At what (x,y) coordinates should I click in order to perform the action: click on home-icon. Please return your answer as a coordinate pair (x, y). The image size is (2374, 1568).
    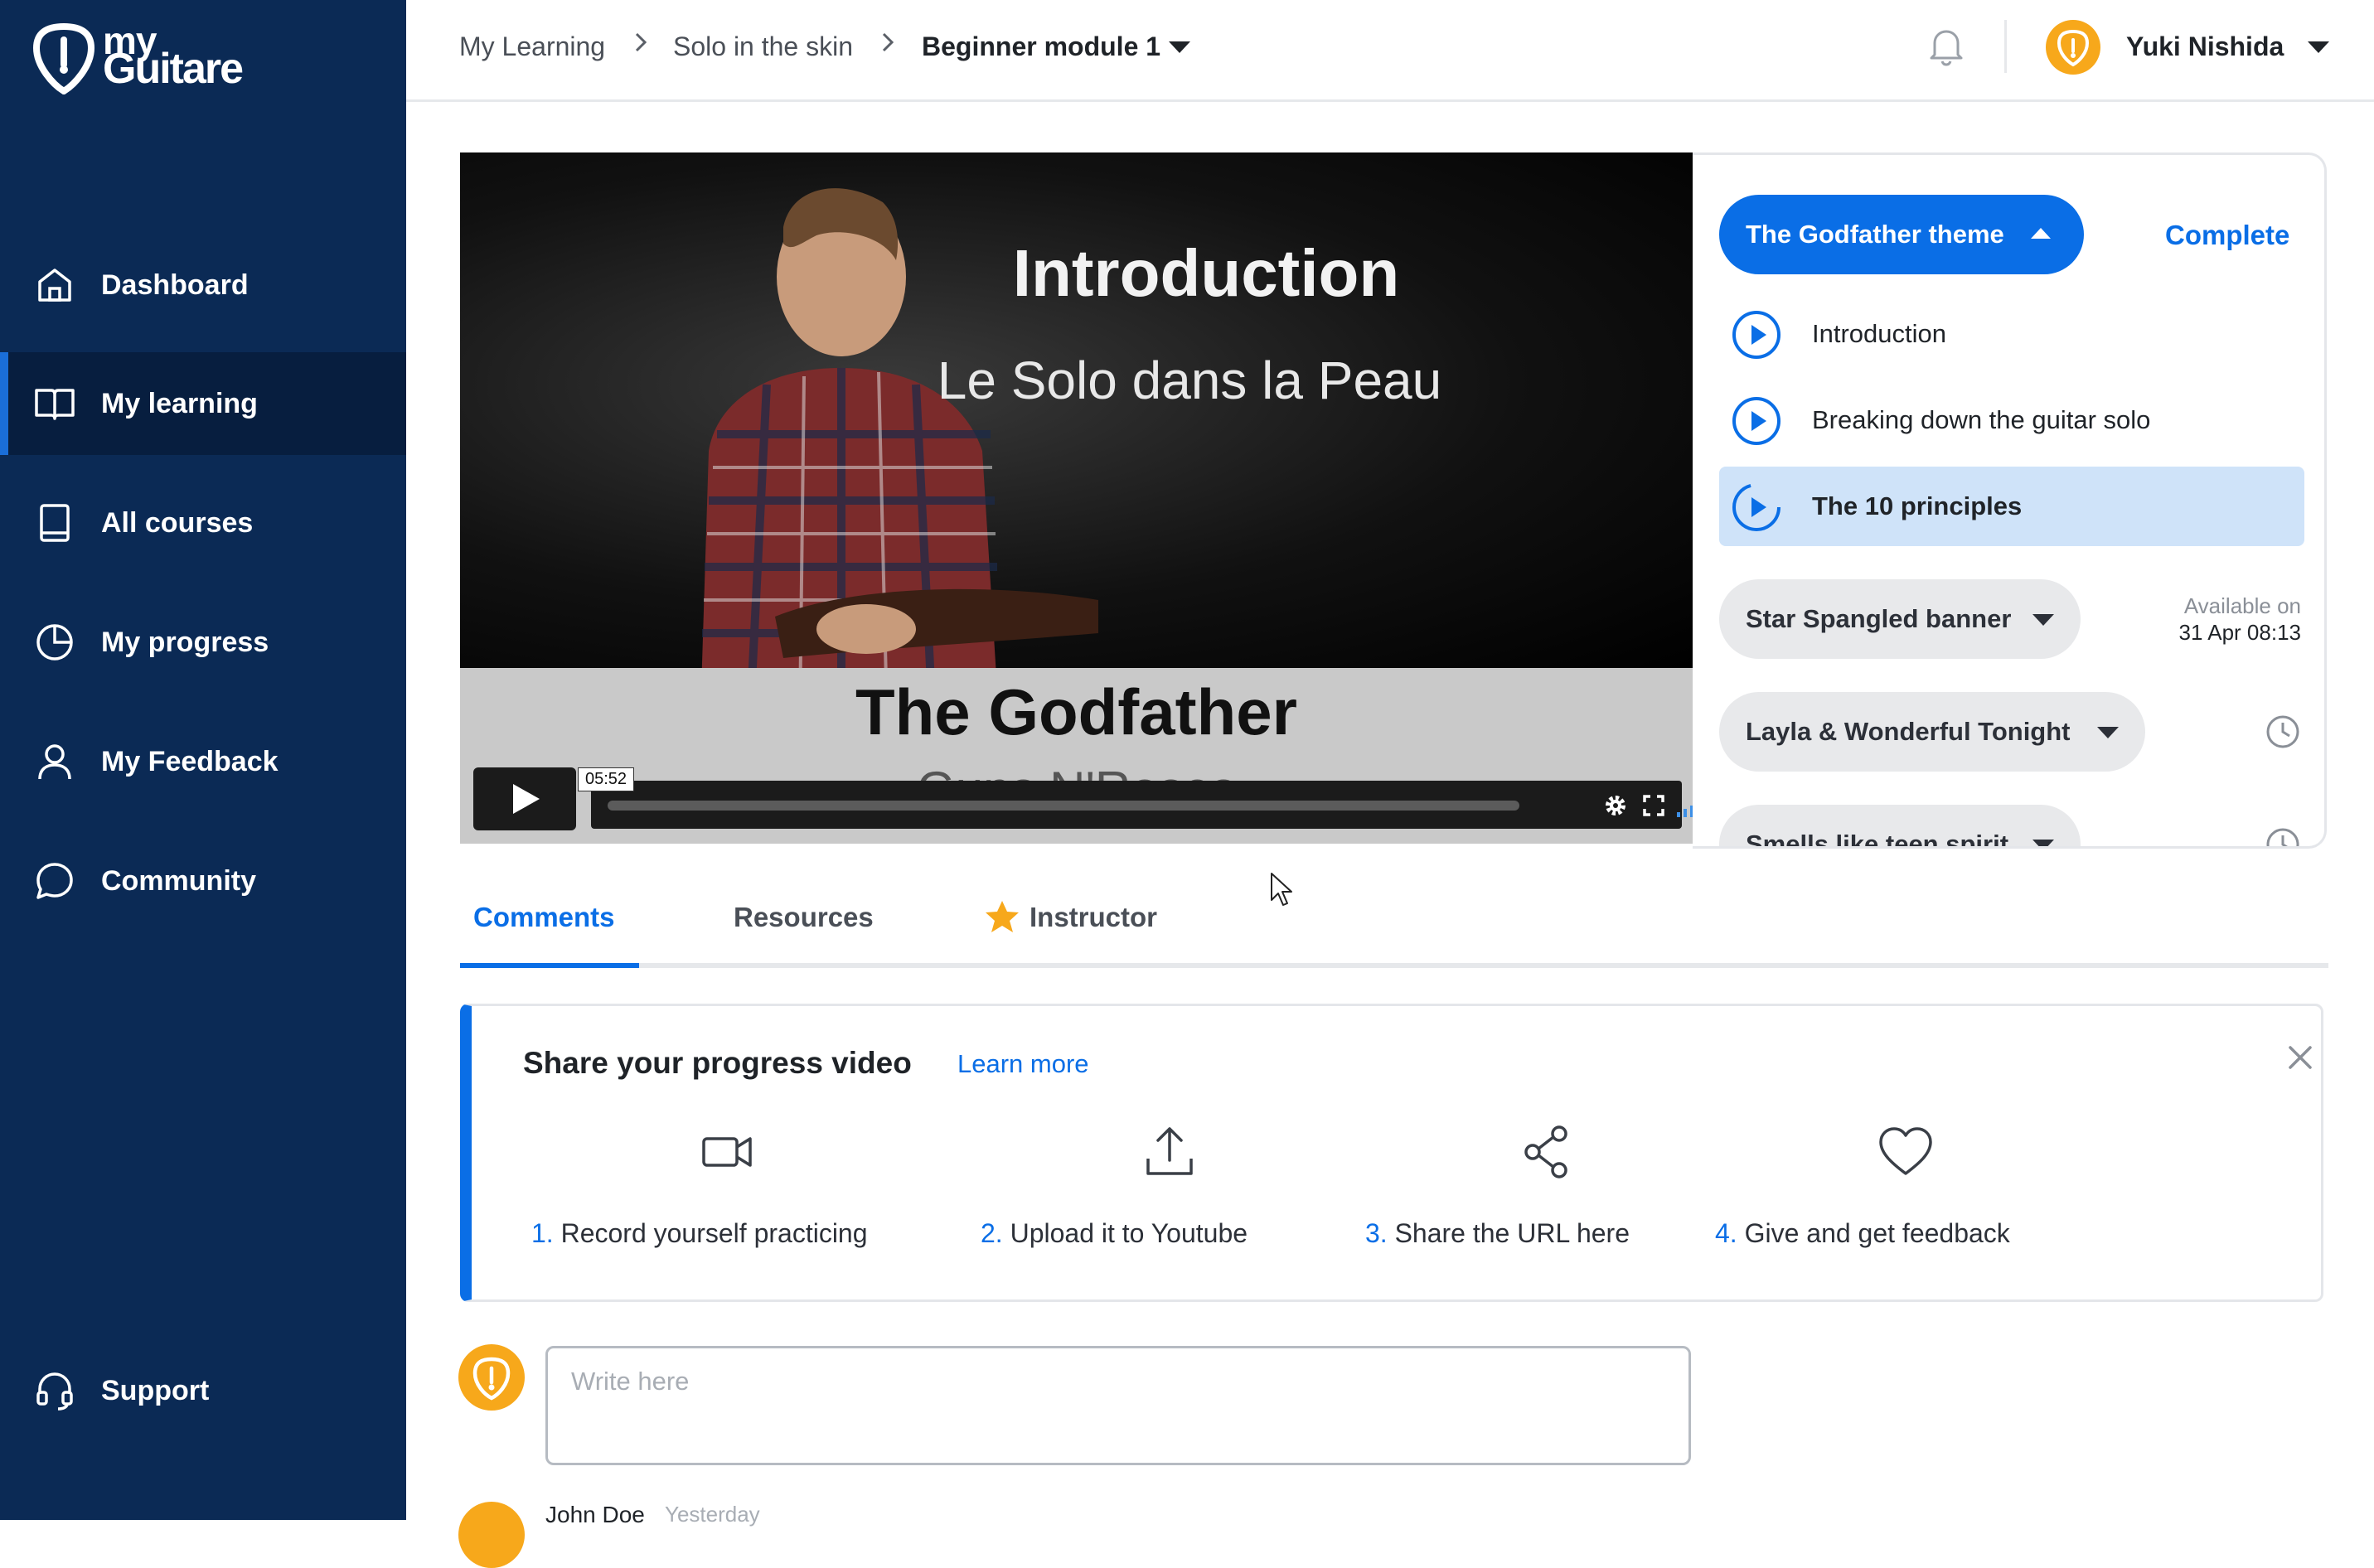
    Looking at the image, I should click on (54, 285).